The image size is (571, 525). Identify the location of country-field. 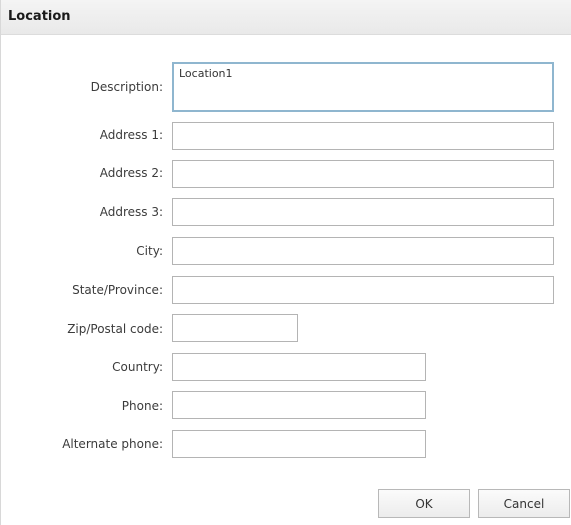
(299, 367).